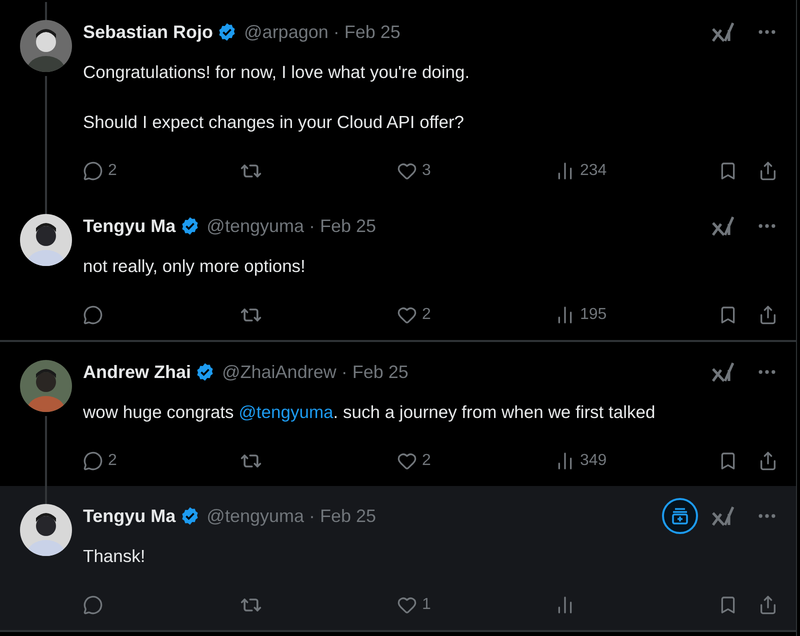 This screenshot has width=800, height=636. I want to click on views-button: 349, so click(581, 461).